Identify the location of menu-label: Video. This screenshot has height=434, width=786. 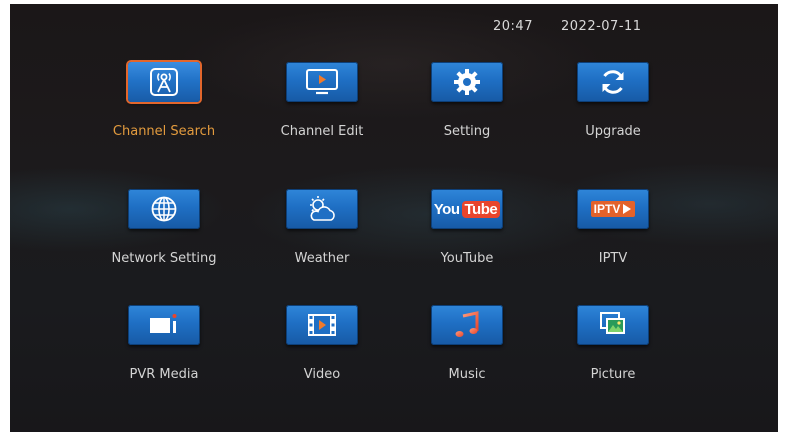
(322, 374).